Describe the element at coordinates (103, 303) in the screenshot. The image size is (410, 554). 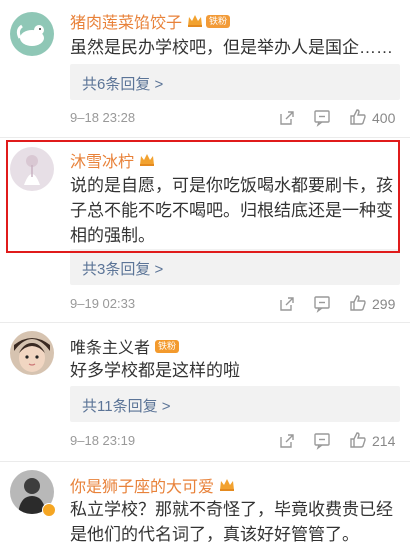
I see `comment-time: 9–19 02:33` at that location.